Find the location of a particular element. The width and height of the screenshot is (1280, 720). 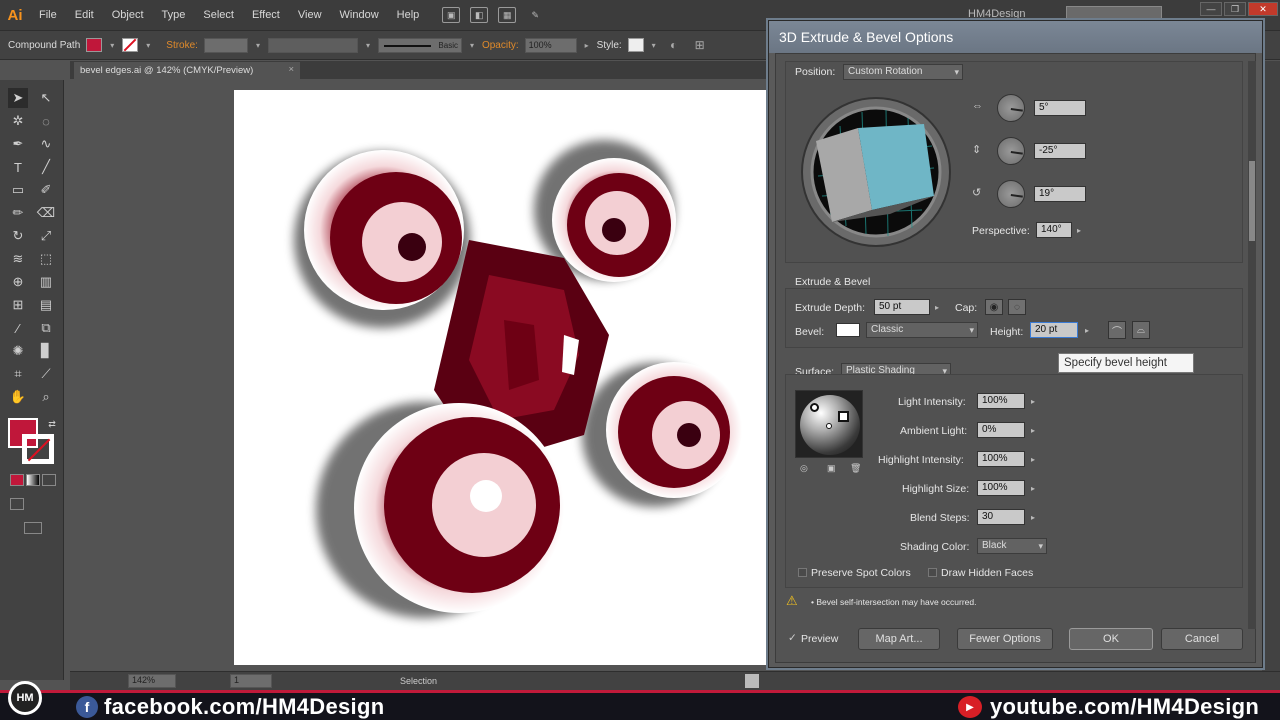

x-axis-dial is located at coordinates (1011, 108).